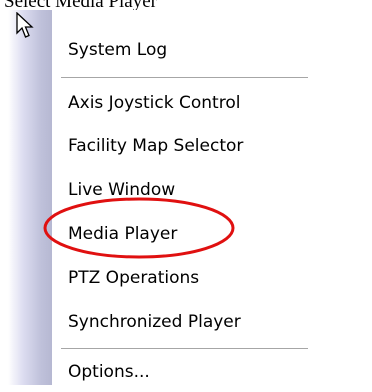 The width and height of the screenshot is (372, 392). What do you see at coordinates (154, 322) in the screenshot?
I see `menu-item-synchronized-player: Synchronized Player` at bounding box center [154, 322].